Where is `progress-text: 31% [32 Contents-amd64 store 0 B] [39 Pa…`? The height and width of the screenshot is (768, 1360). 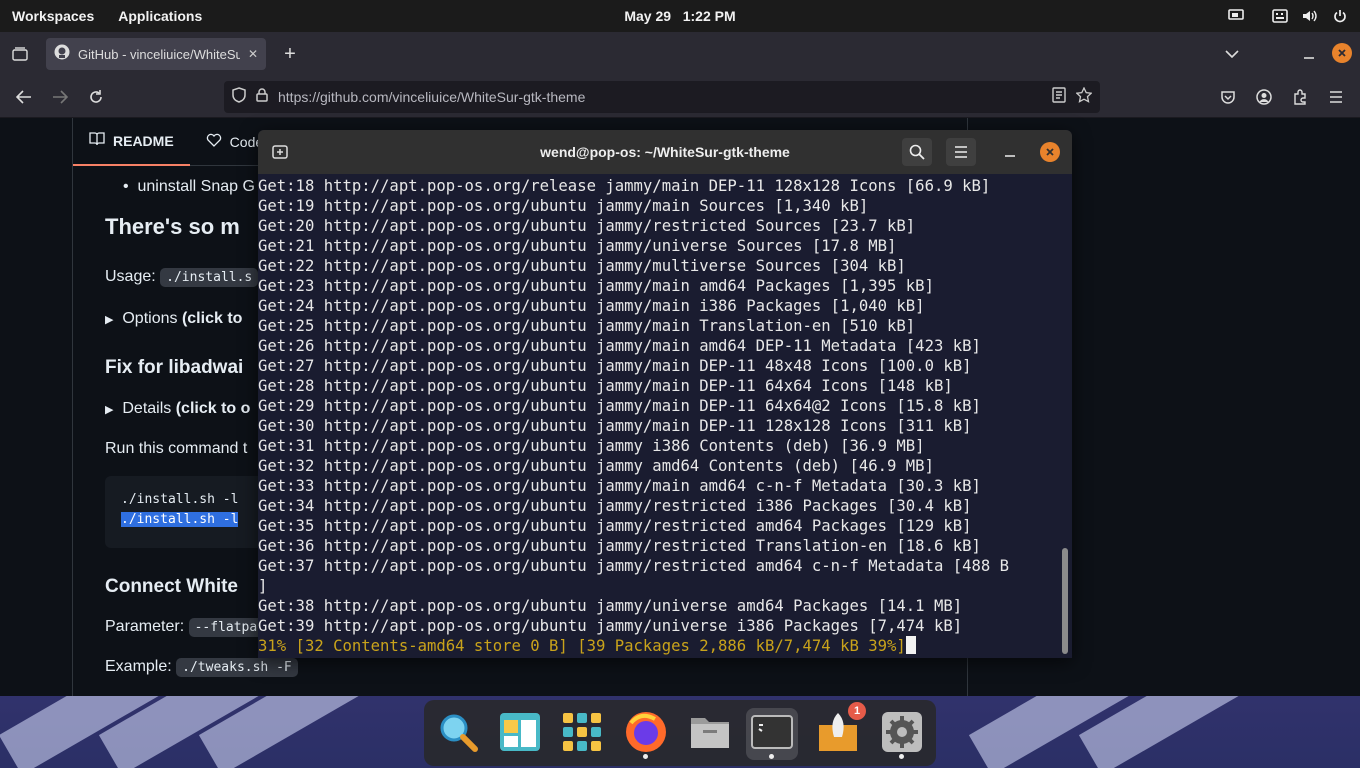 progress-text: 31% [32 Contents-amd64 store 0 B] [39 Pa… is located at coordinates (582, 646).